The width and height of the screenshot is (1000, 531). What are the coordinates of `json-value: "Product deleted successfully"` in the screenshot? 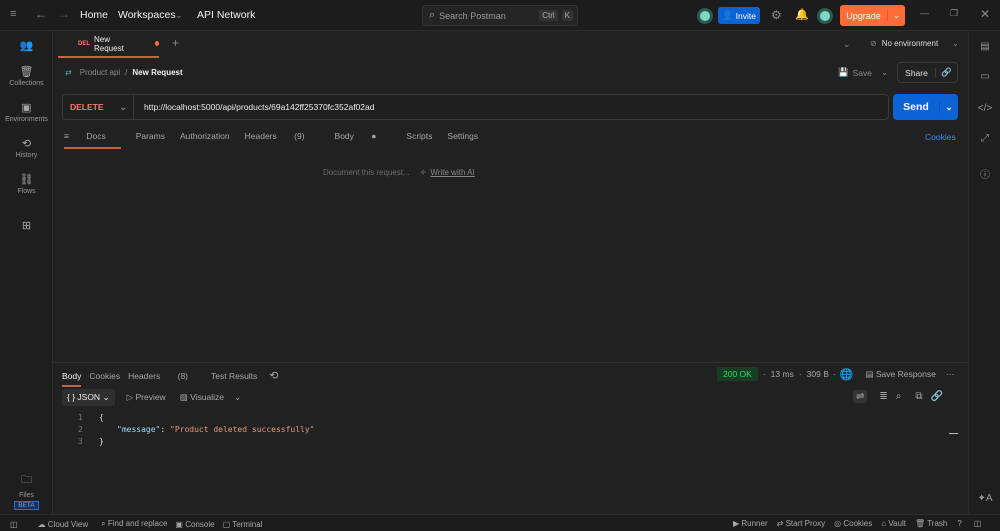 It's located at (242, 429).